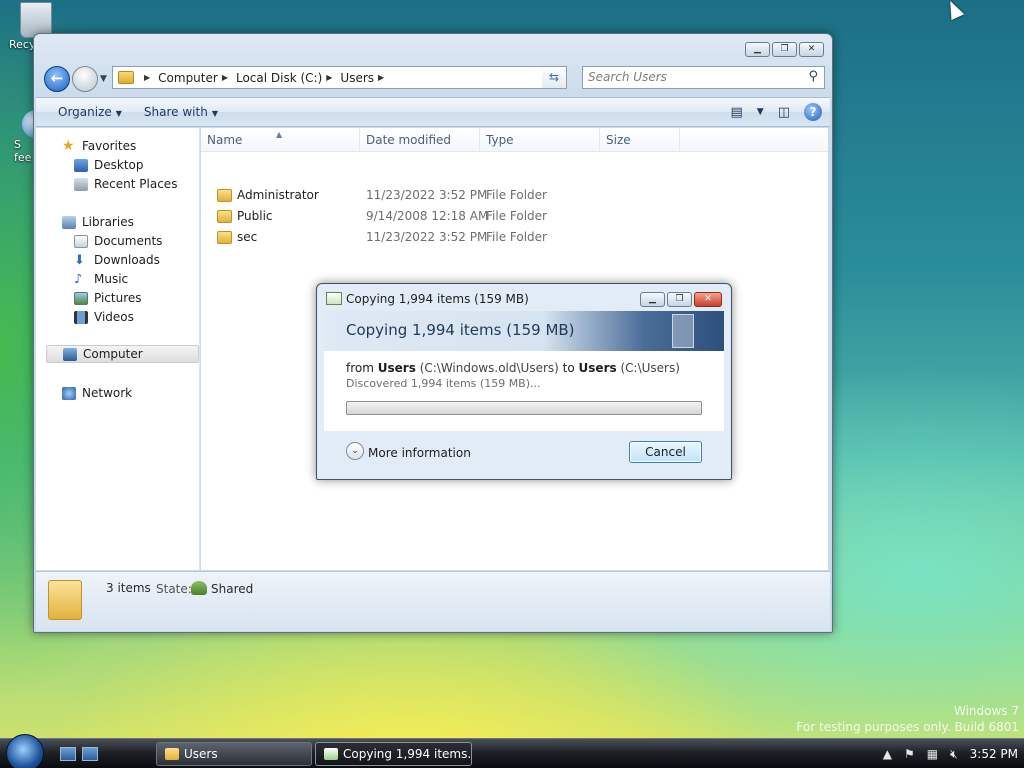 The width and height of the screenshot is (1024, 768). I want to click on copy-icon, so click(334, 298).